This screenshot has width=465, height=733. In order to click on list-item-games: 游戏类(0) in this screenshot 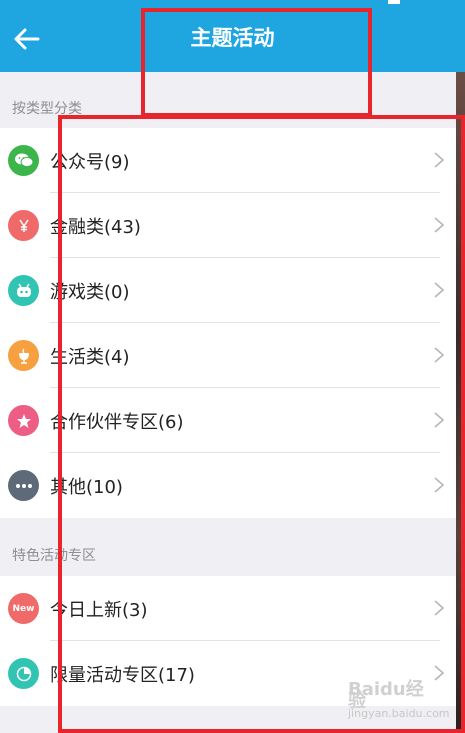, I will do `click(228, 290)`.